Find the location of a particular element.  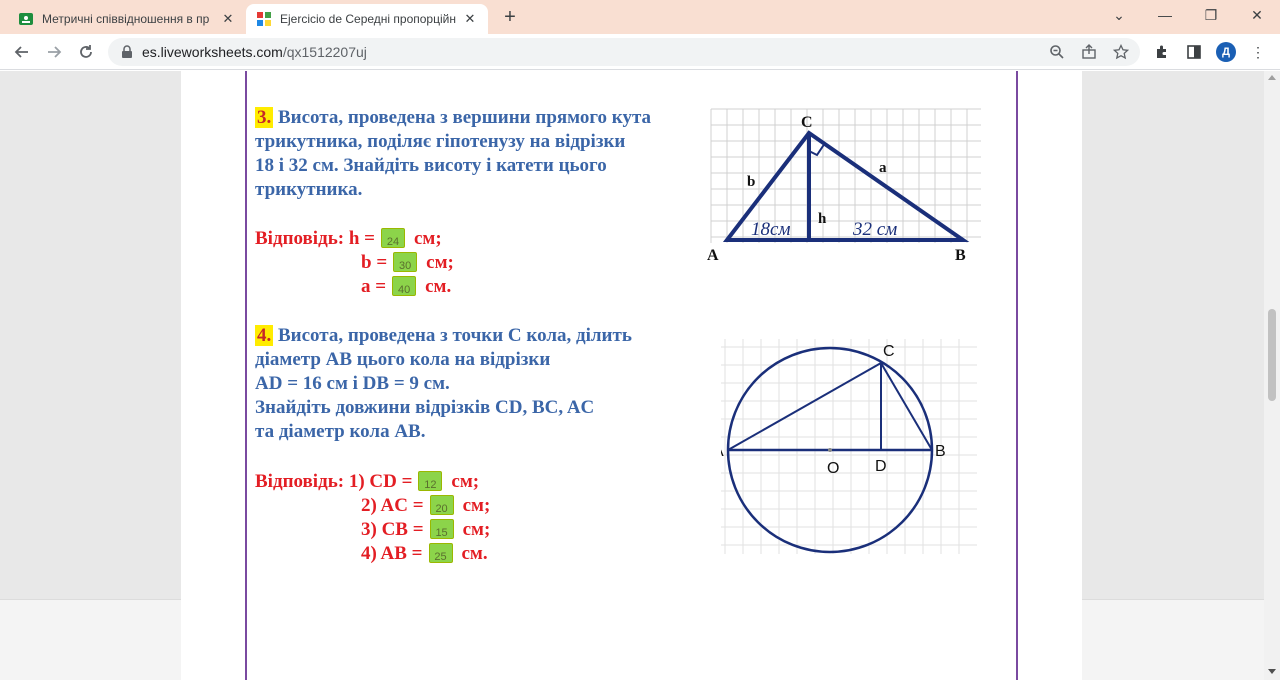

answer-row: 4) AB = см. is located at coordinates (424, 554).